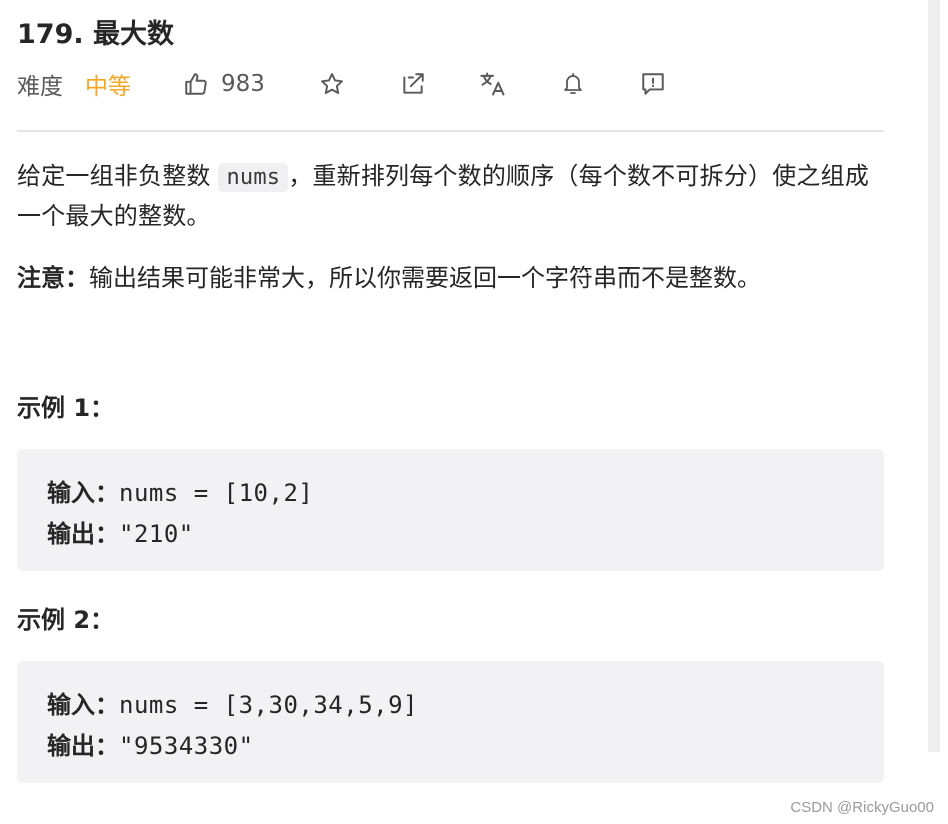 Image resolution: width=948 pixels, height=824 pixels. Describe the element at coordinates (108, 87) in the screenshot. I see `difficulty-badge: 中等` at that location.